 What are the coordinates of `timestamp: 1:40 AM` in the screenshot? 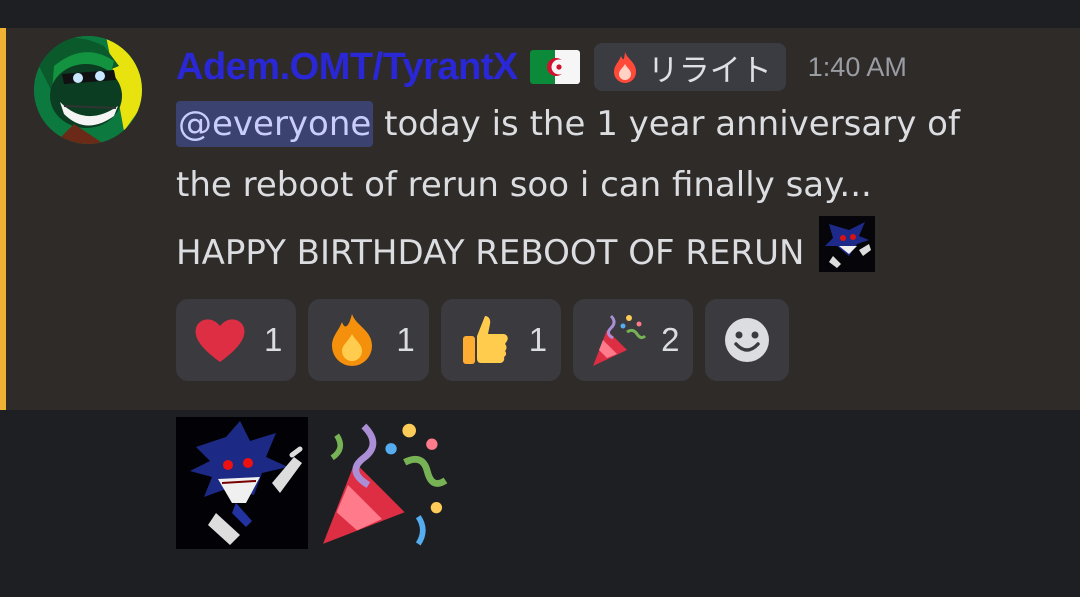 It's located at (857, 67).